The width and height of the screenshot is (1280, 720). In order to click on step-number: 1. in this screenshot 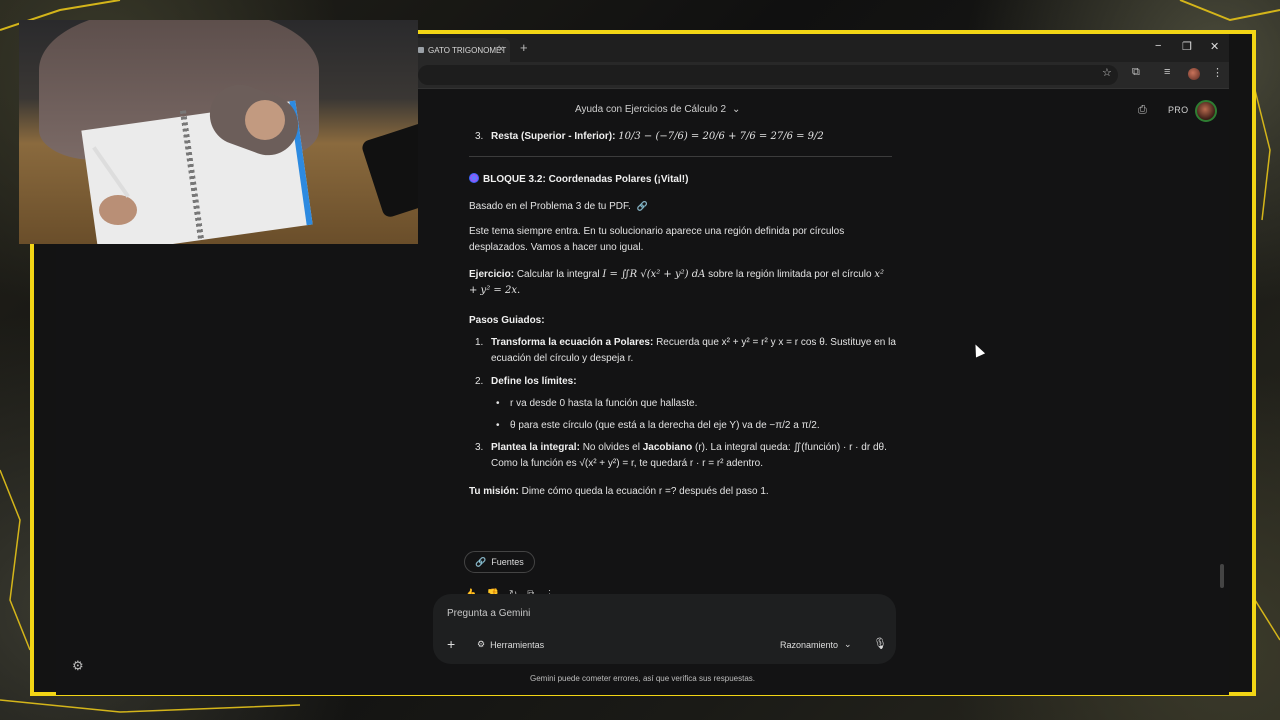, I will do `click(479, 342)`.